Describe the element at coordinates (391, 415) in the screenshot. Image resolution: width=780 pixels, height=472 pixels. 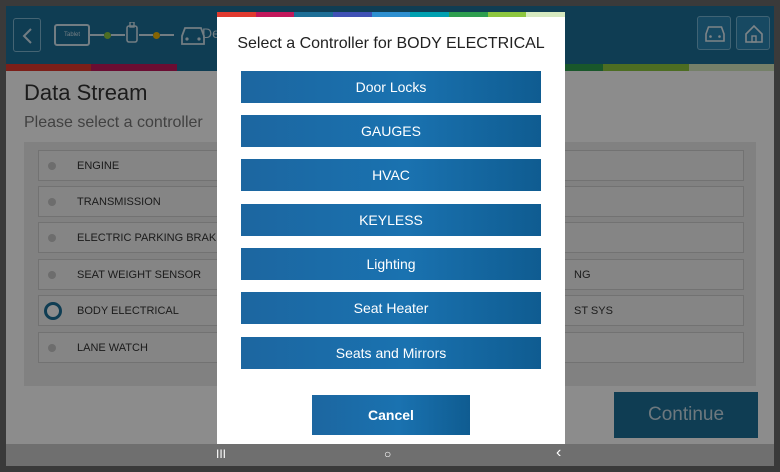
I see `cancel-button: Cancel` at that location.